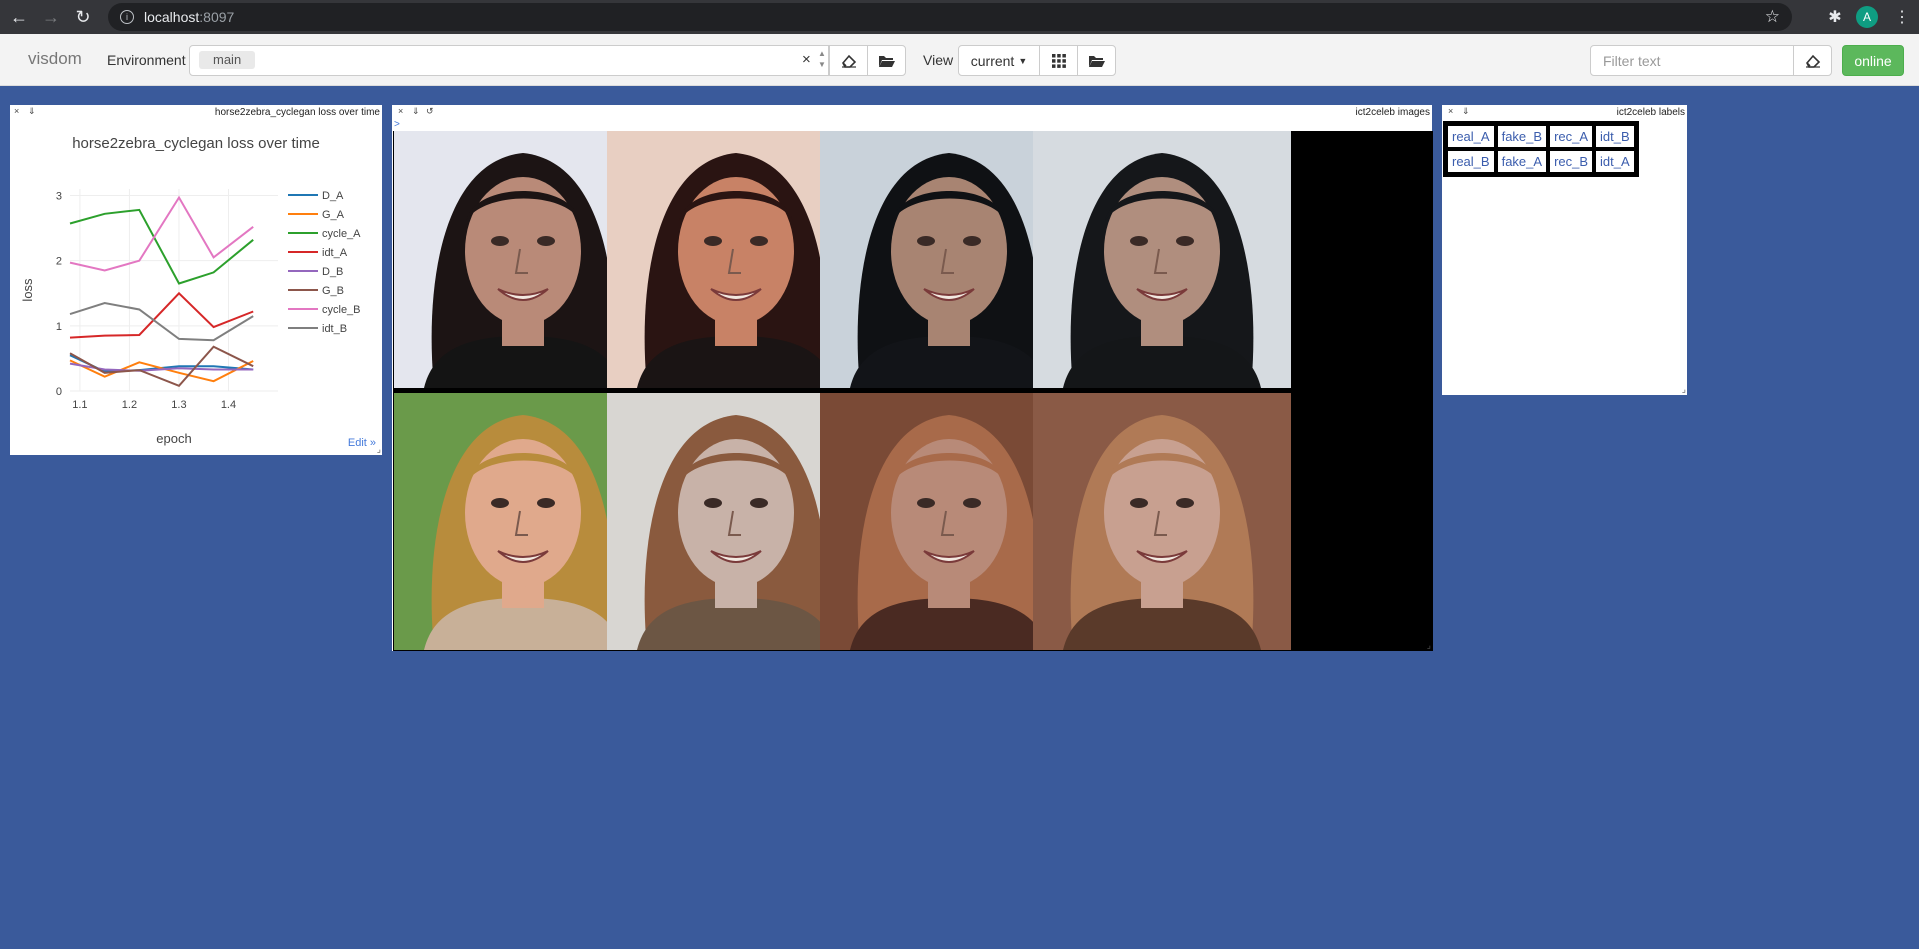  I want to click on pane-titlebar: × ⇓ ↺ ict2celeb images, so click(912, 112).